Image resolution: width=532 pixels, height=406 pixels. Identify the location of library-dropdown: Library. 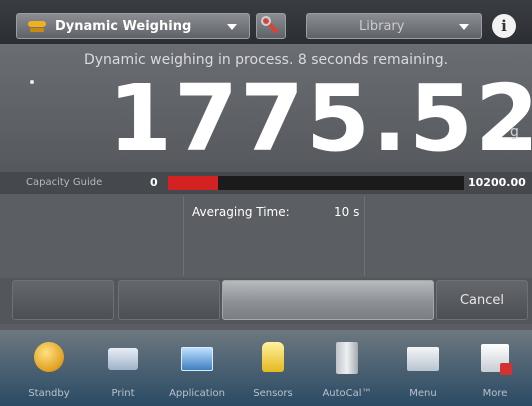
(394, 26).